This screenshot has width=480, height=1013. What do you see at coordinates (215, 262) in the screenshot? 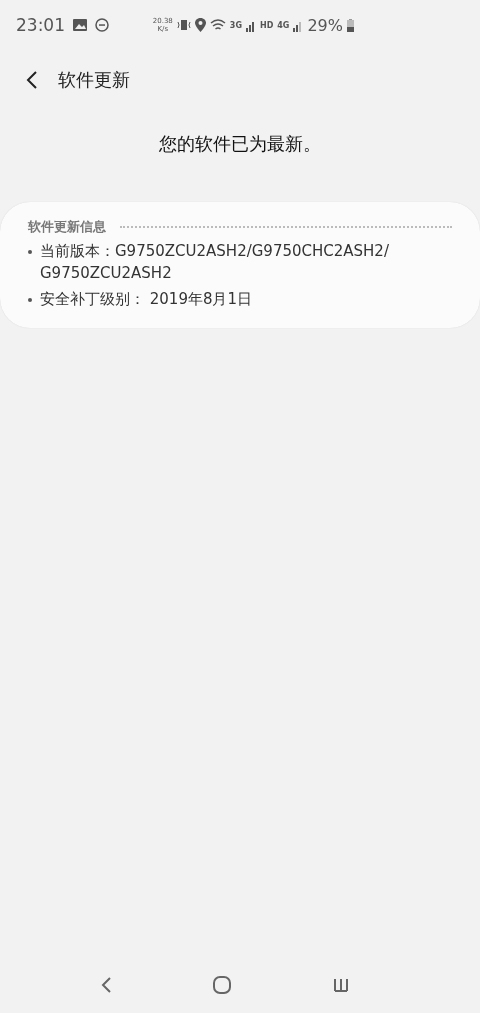
I see `info-text: 当前版本：G9750ZCU2ASH2/G9750CHC2ASH2/ G9750ZCU2ASH2` at bounding box center [215, 262].